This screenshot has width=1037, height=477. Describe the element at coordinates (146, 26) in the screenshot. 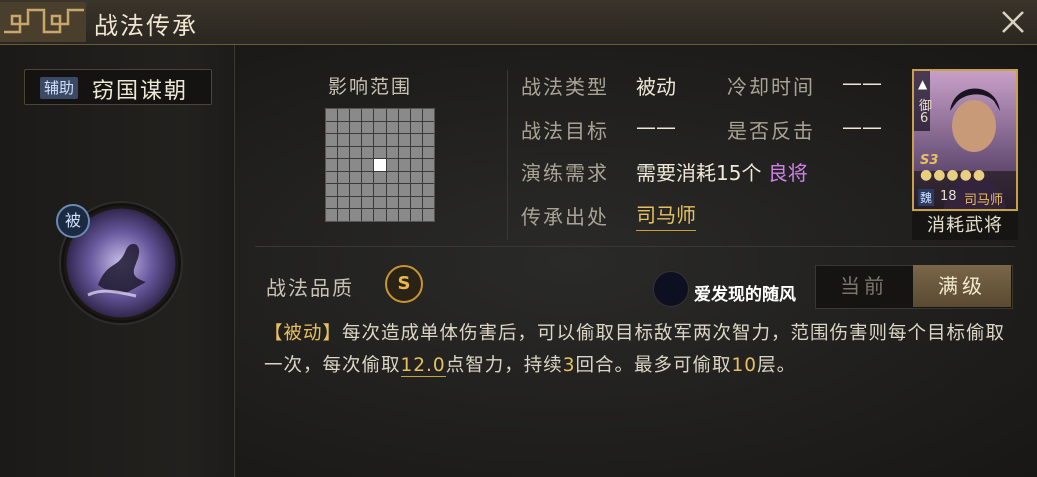

I see `window-title: 战法传承` at that location.